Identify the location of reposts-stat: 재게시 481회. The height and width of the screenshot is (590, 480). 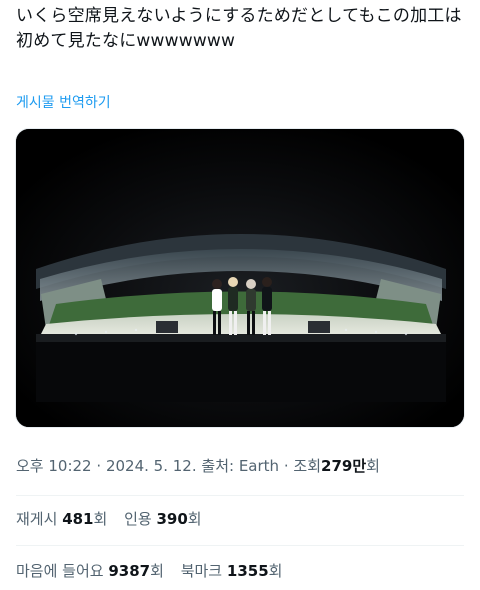
(61, 519).